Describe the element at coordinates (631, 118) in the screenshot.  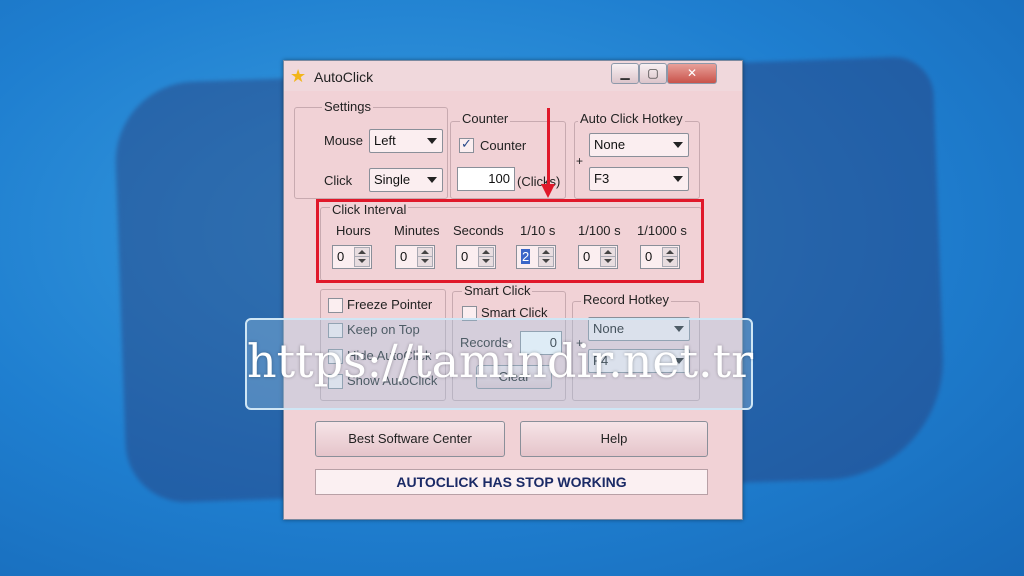
I see `auto-hotkey-label: Auto Click Hotkey` at that location.